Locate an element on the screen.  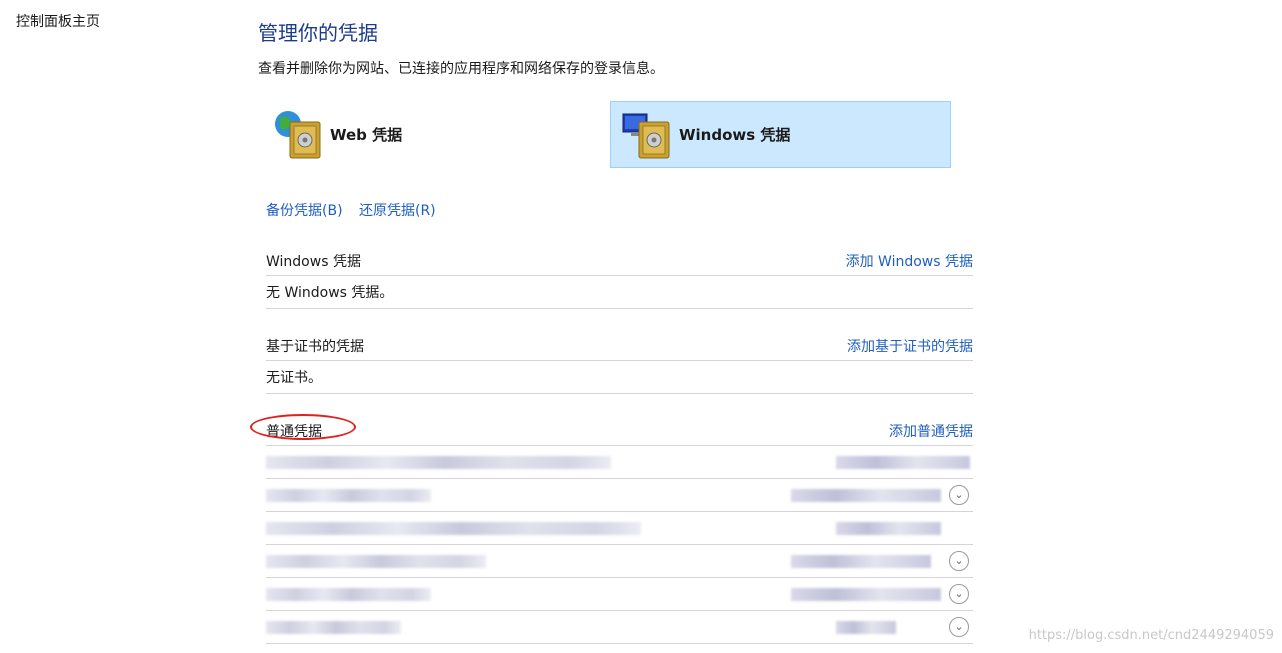
windows-credentials-section: Windows 凭据 添加 Windows 凭据 无 Windows 凭据。 is located at coordinates (619, 279).